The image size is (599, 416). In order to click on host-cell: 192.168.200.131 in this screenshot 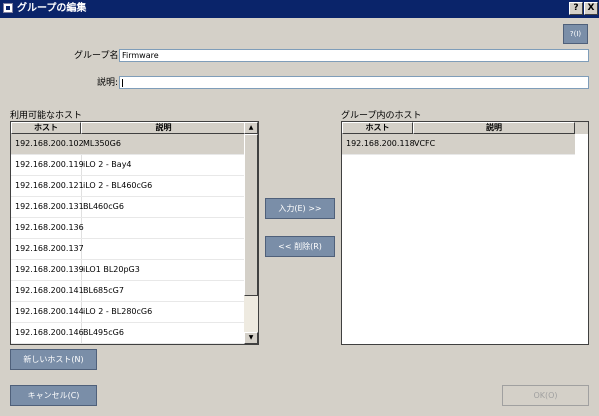, I will do `click(49, 206)`.